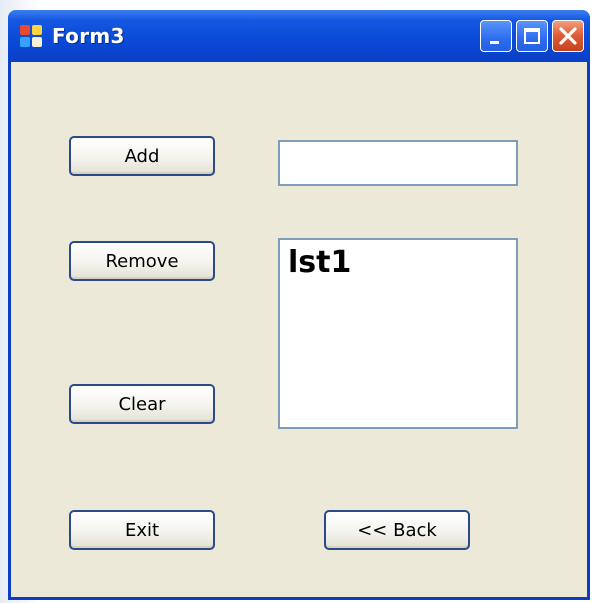 The height and width of the screenshot is (603, 598). What do you see at coordinates (142, 404) in the screenshot?
I see `clear-button: Clear` at bounding box center [142, 404].